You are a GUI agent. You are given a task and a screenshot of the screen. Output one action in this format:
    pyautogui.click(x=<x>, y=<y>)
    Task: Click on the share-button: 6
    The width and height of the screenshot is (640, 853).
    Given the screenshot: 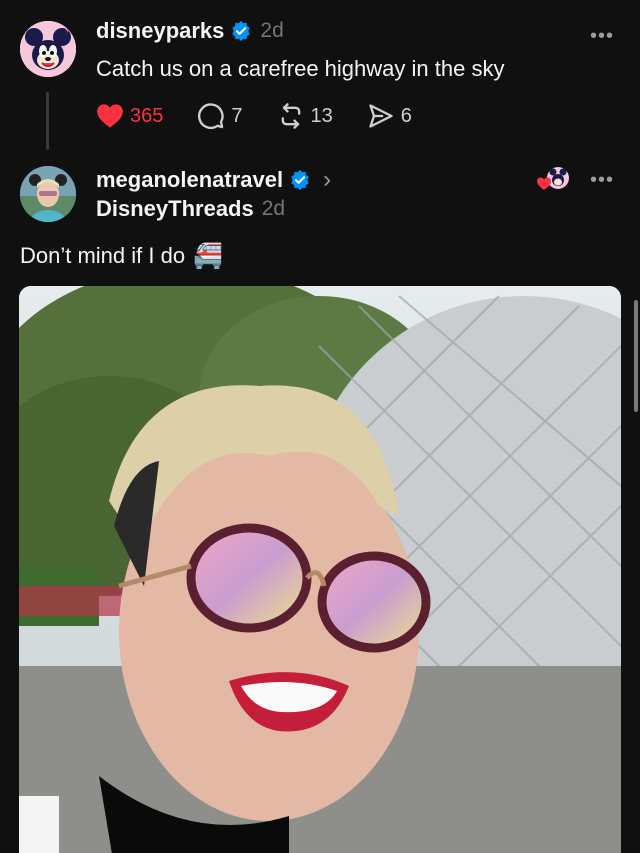 What is the action you would take?
    pyautogui.click(x=389, y=116)
    